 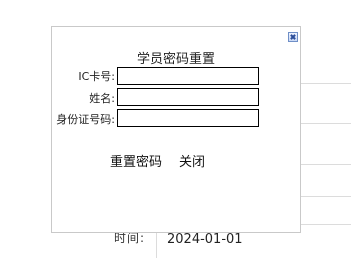 What do you see at coordinates (102, 98) in the screenshot?
I see `name-label: 姓名:` at bounding box center [102, 98].